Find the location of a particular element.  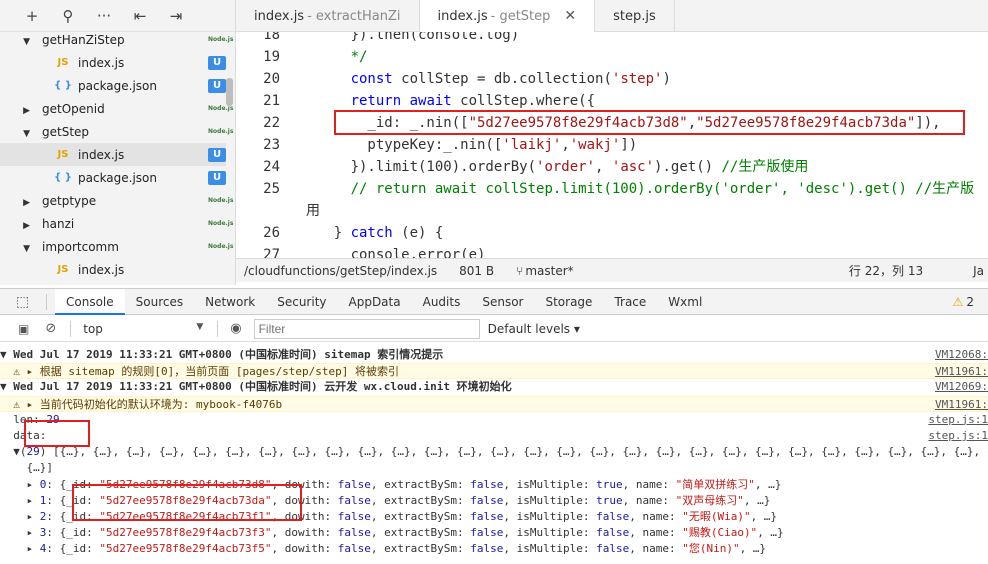

collapse-icon: ⇤ is located at coordinates (140, 16).